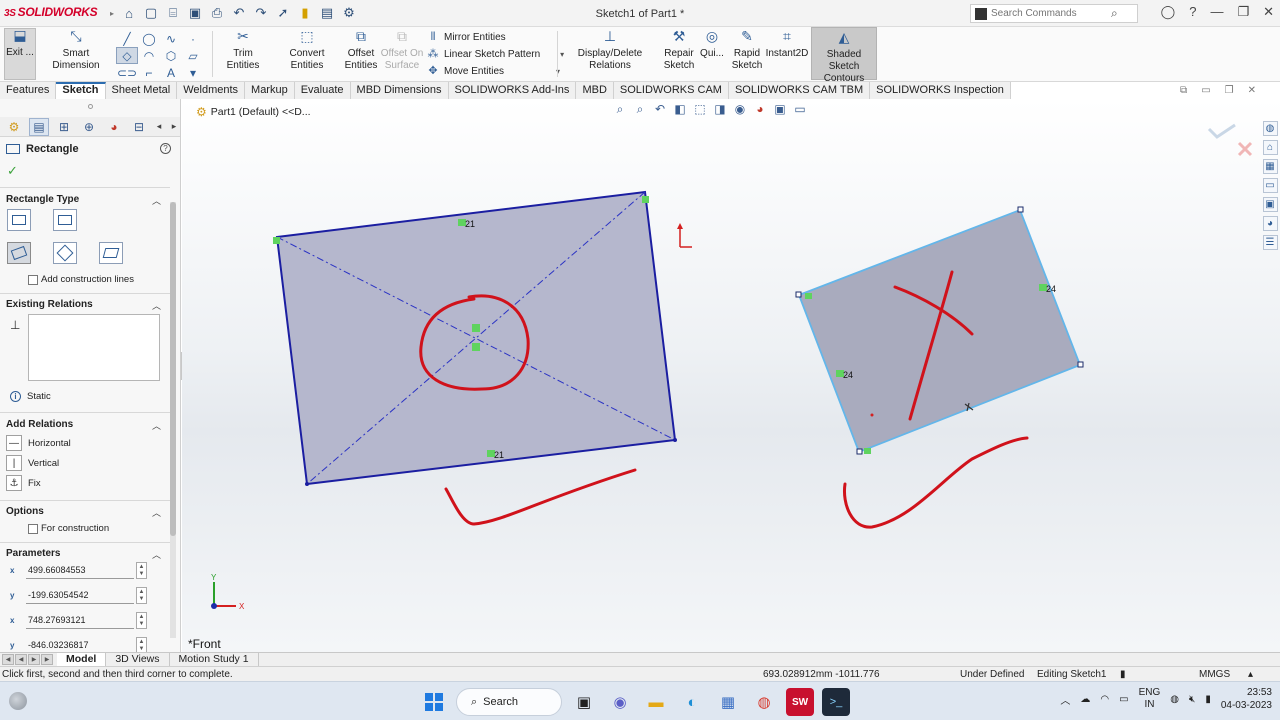  I want to click on options-gear-icon: ⚙, so click(349, 13).